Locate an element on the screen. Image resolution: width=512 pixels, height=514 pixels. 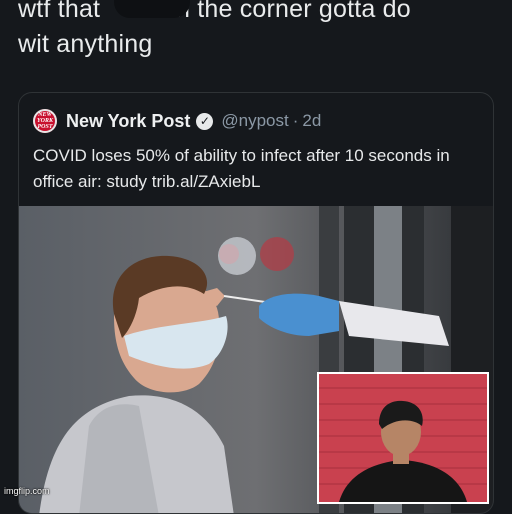
caption-line-1-end: in the corner gotta do is located at coordinates (290, 11).